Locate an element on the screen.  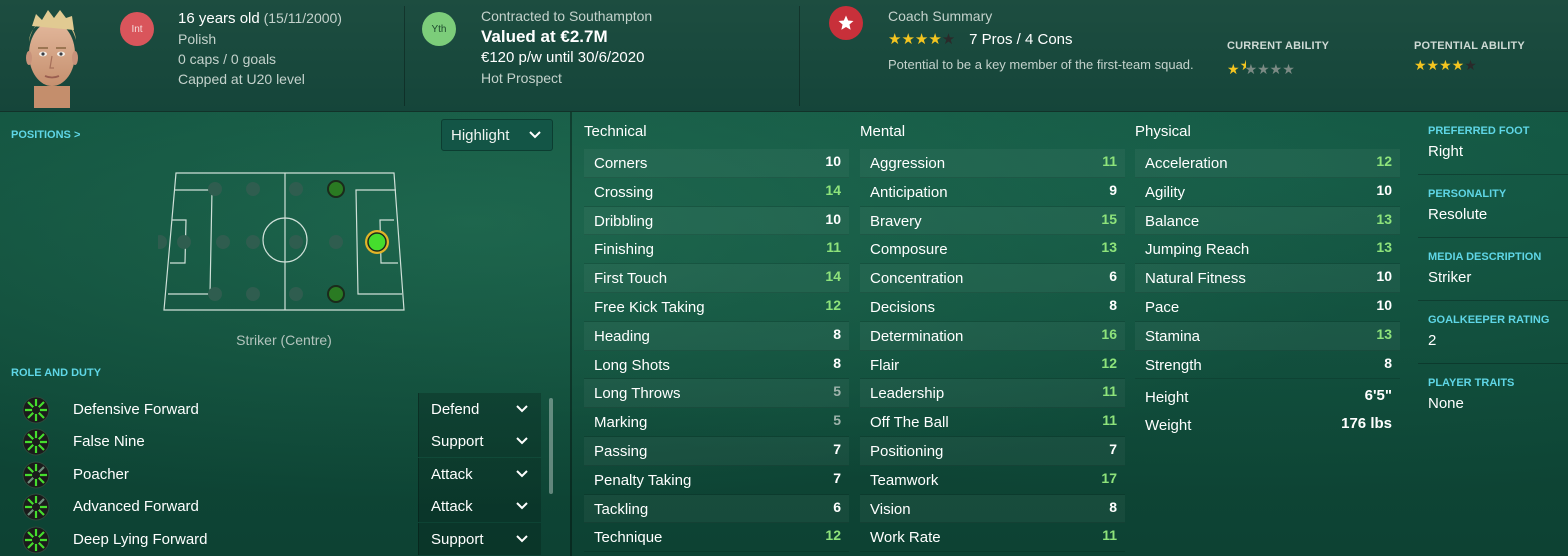
attribute-row: Strength 8 is located at coordinates (1267, 365).